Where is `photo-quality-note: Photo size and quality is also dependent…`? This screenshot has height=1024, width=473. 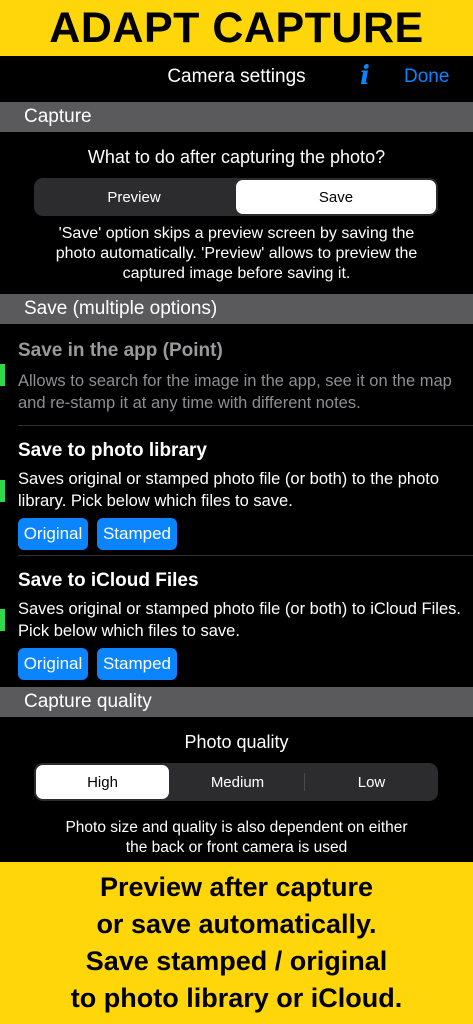 photo-quality-note: Photo size and quality is also dependent… is located at coordinates (236, 838).